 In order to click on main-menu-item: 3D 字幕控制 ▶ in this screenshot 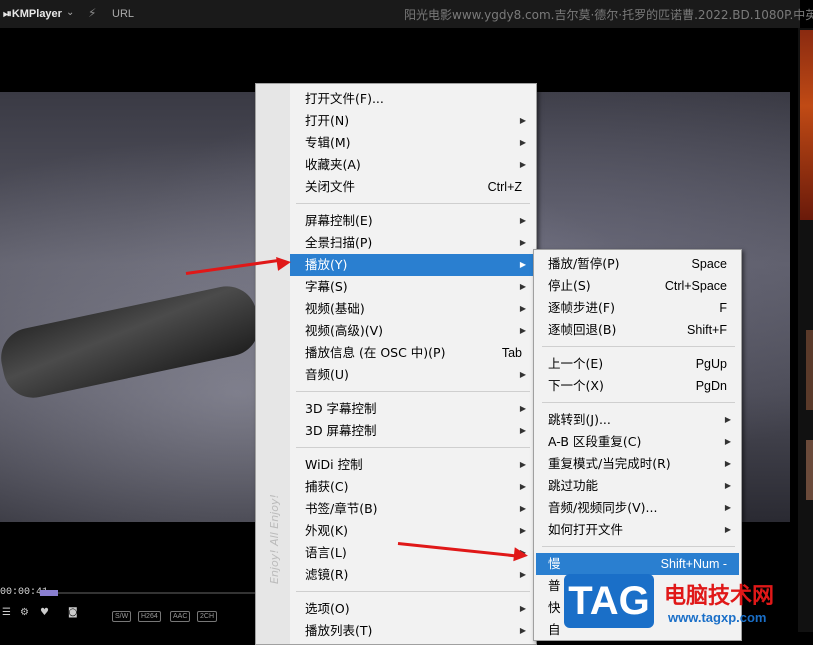, I will do `click(412, 409)`.